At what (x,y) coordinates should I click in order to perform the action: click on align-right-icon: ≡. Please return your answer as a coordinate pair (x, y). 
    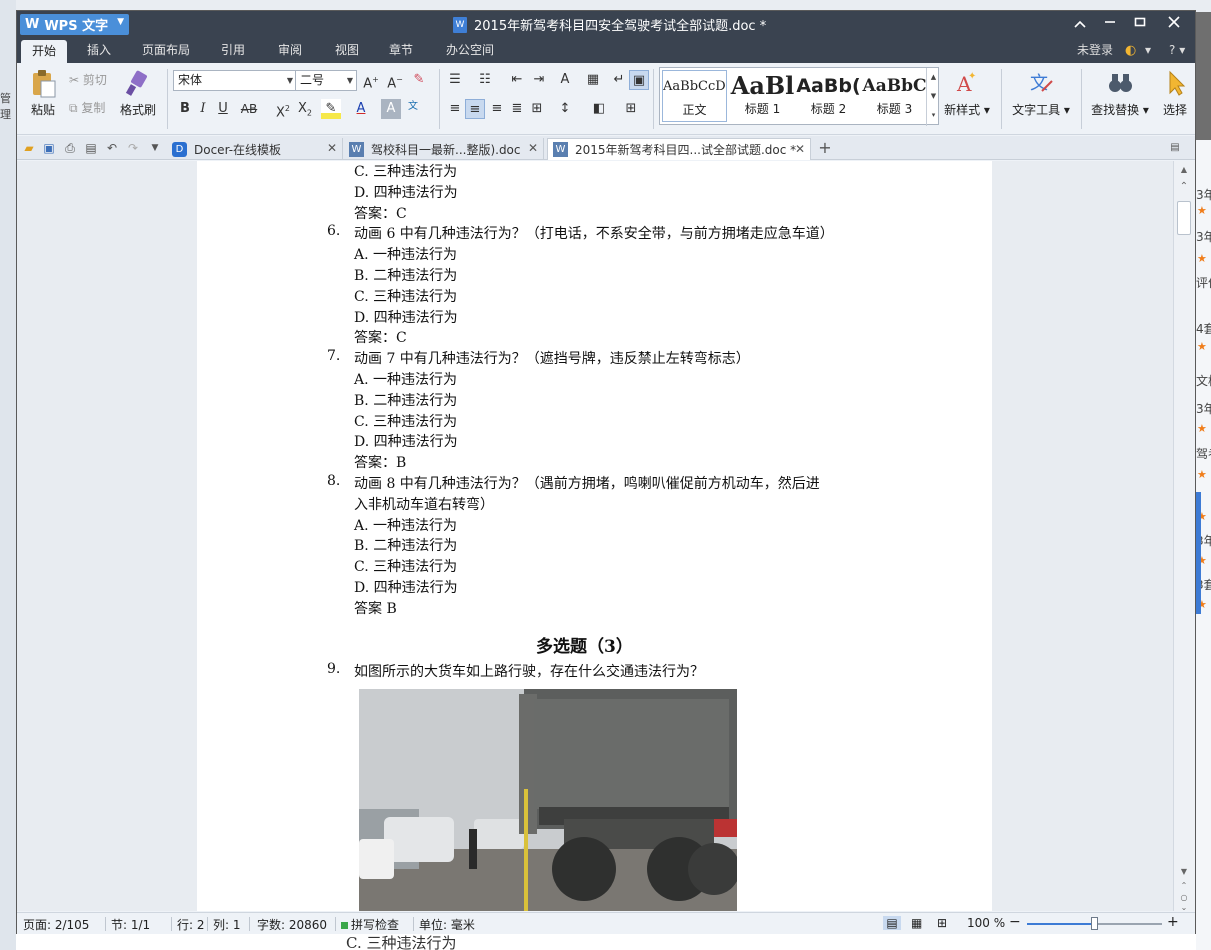
    Looking at the image, I should click on (497, 109).